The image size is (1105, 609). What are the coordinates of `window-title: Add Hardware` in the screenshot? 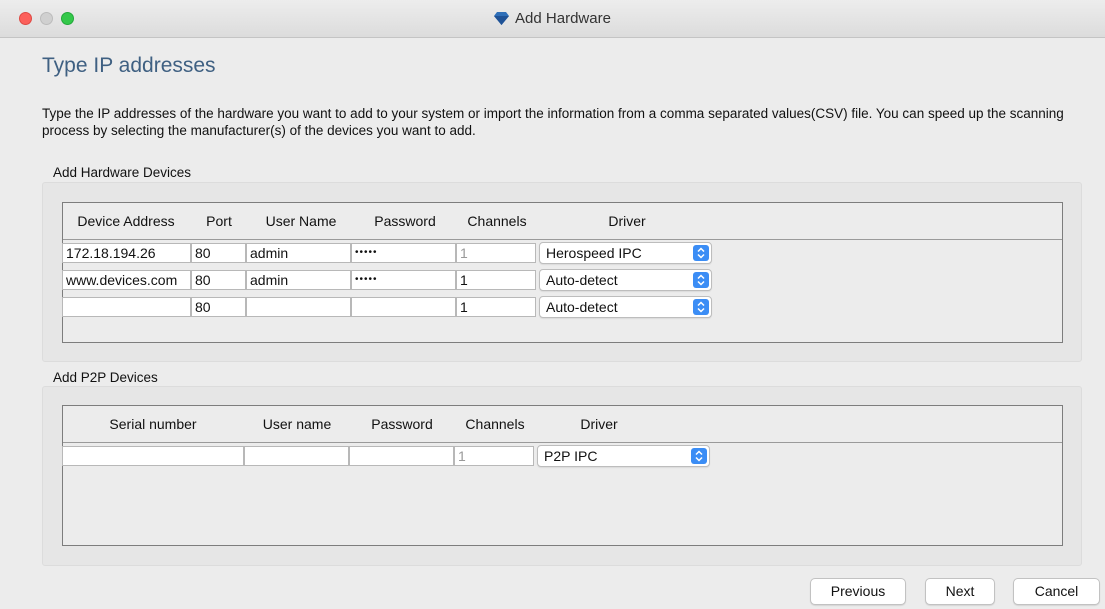 It's located at (552, 19).